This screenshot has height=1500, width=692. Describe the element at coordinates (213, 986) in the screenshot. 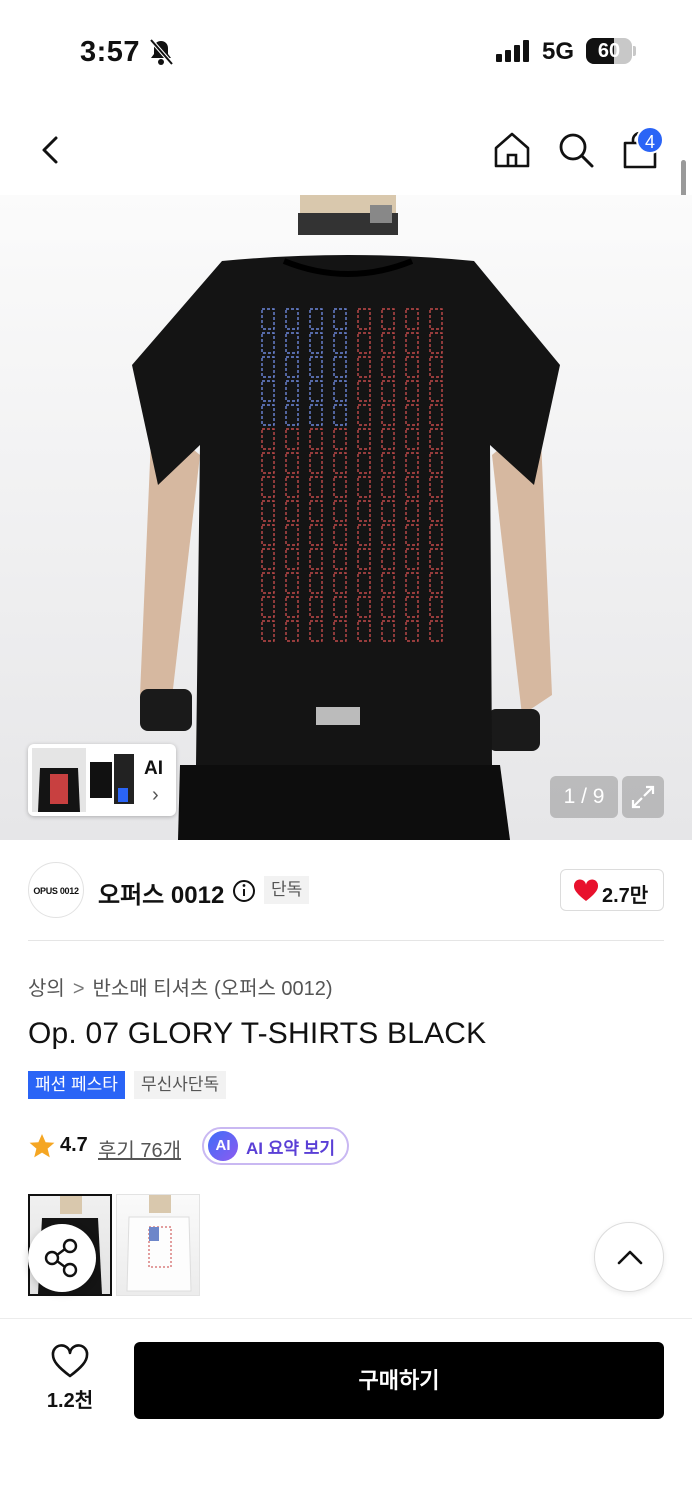

I see `breadcrumb-item: 반소매 티셔츠 (오퍼스 0012)` at that location.